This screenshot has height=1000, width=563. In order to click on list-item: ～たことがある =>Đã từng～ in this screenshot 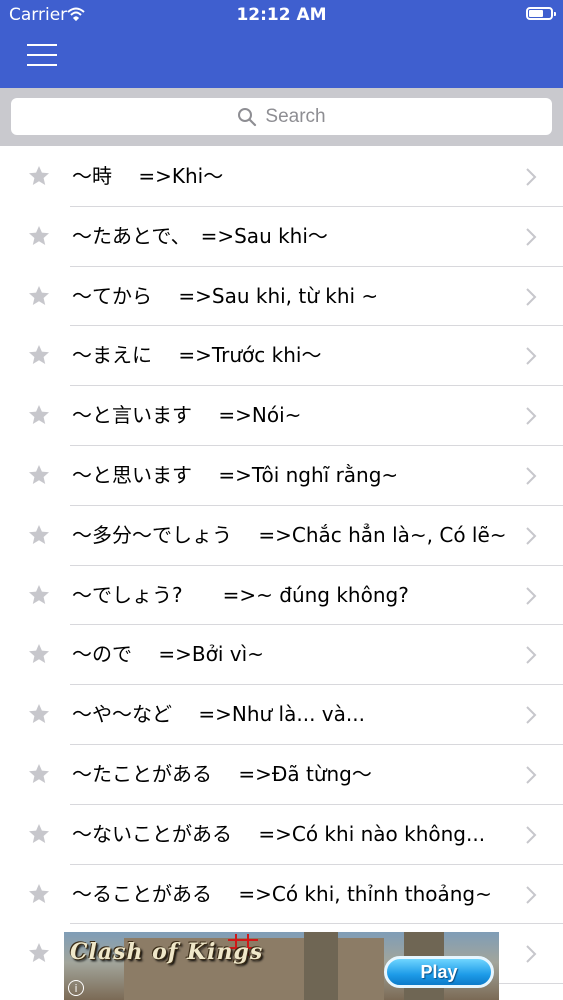, I will do `click(281, 775)`.